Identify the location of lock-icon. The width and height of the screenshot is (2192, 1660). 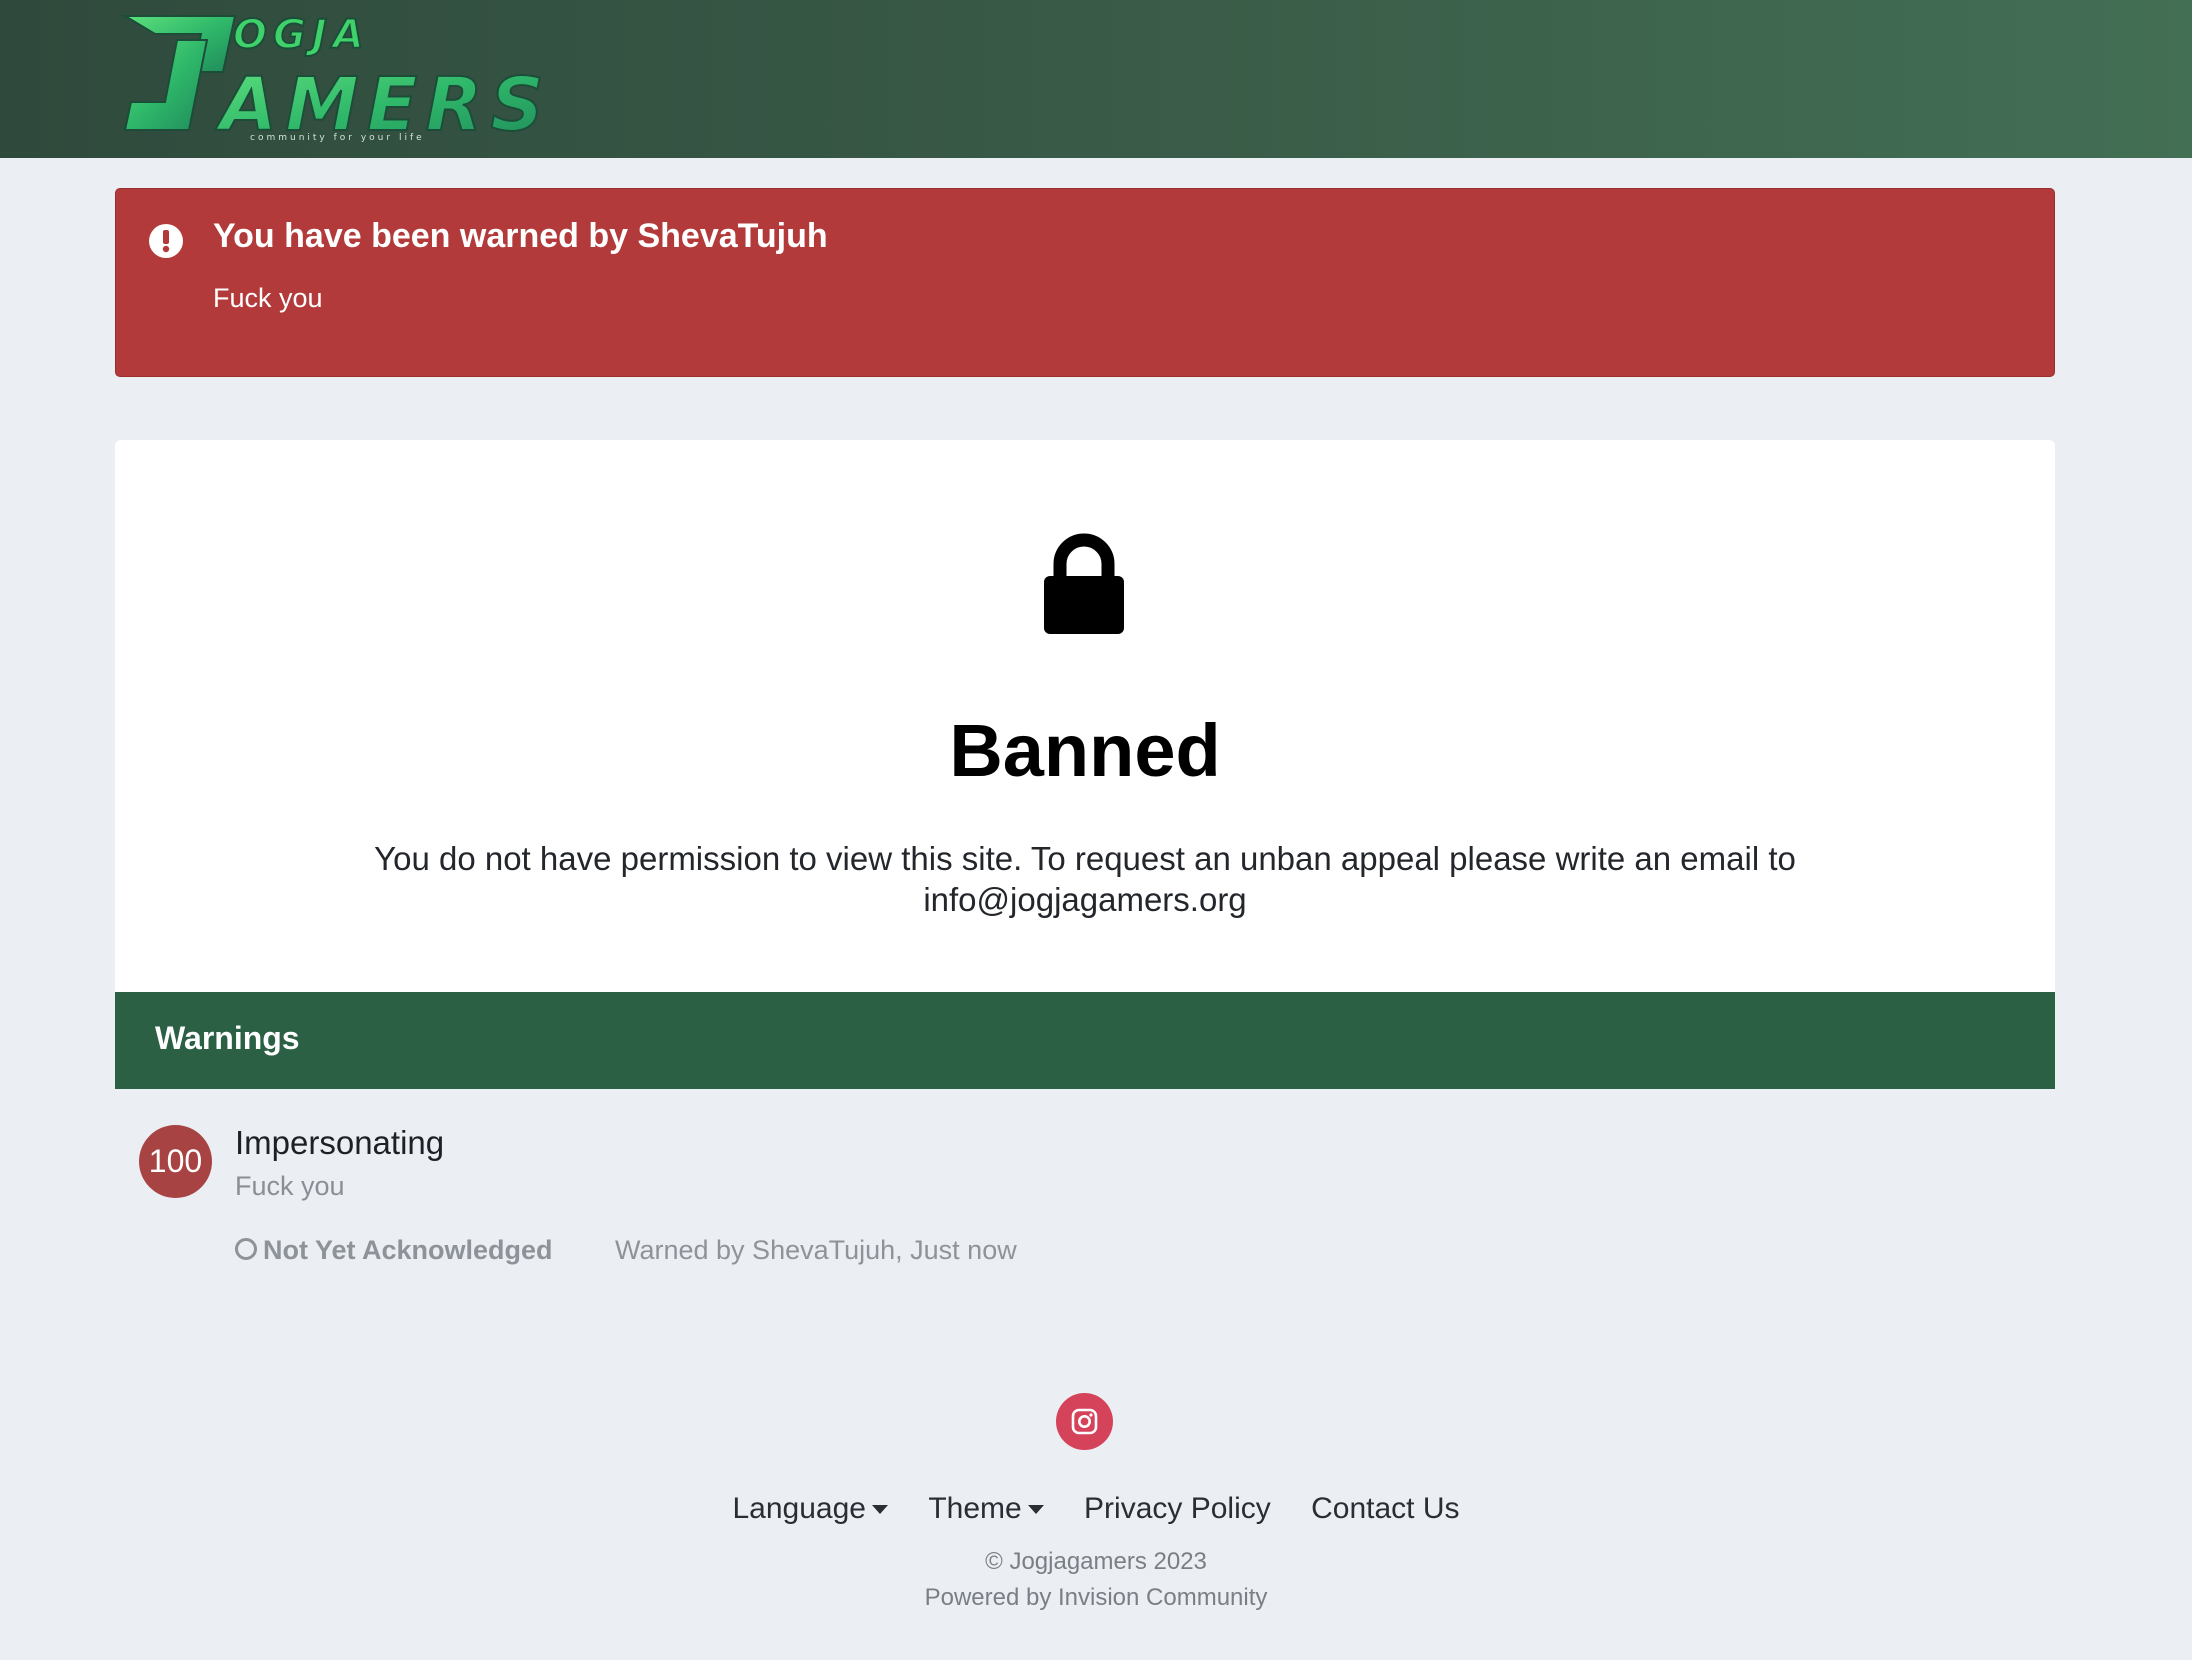
(1084, 583).